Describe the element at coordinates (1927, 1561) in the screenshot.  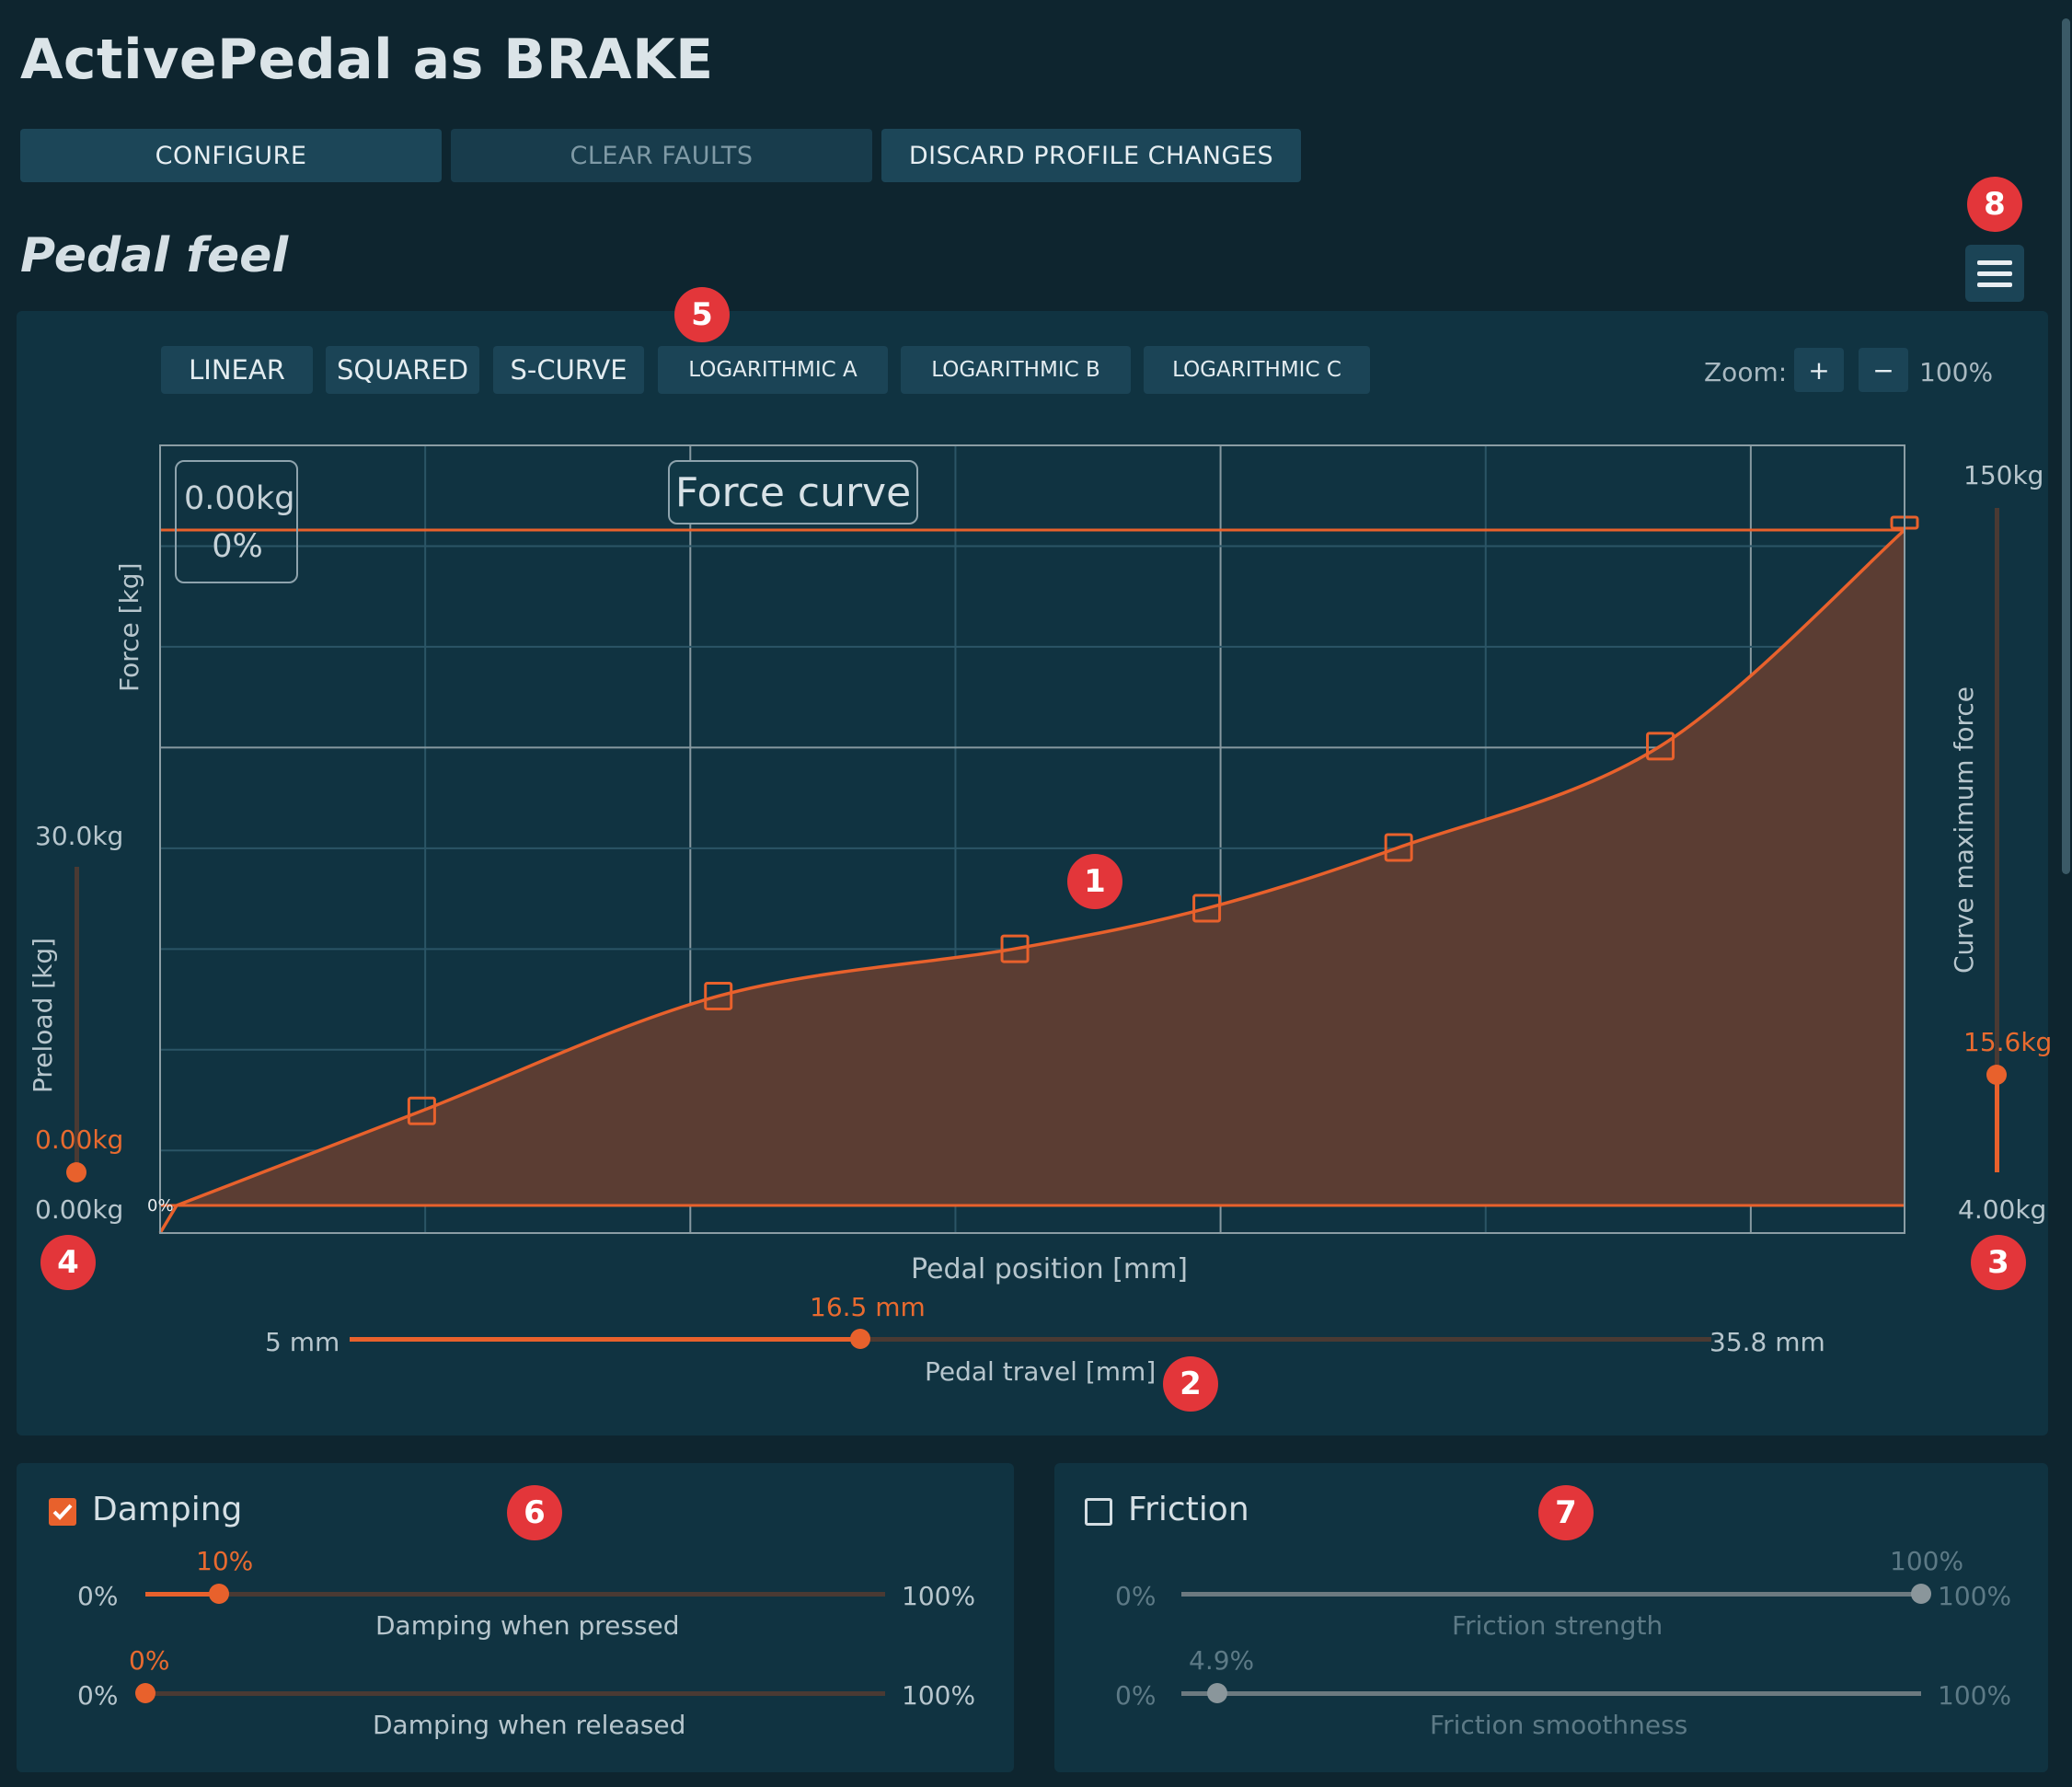
I see `friction-strength-value: 100%` at that location.